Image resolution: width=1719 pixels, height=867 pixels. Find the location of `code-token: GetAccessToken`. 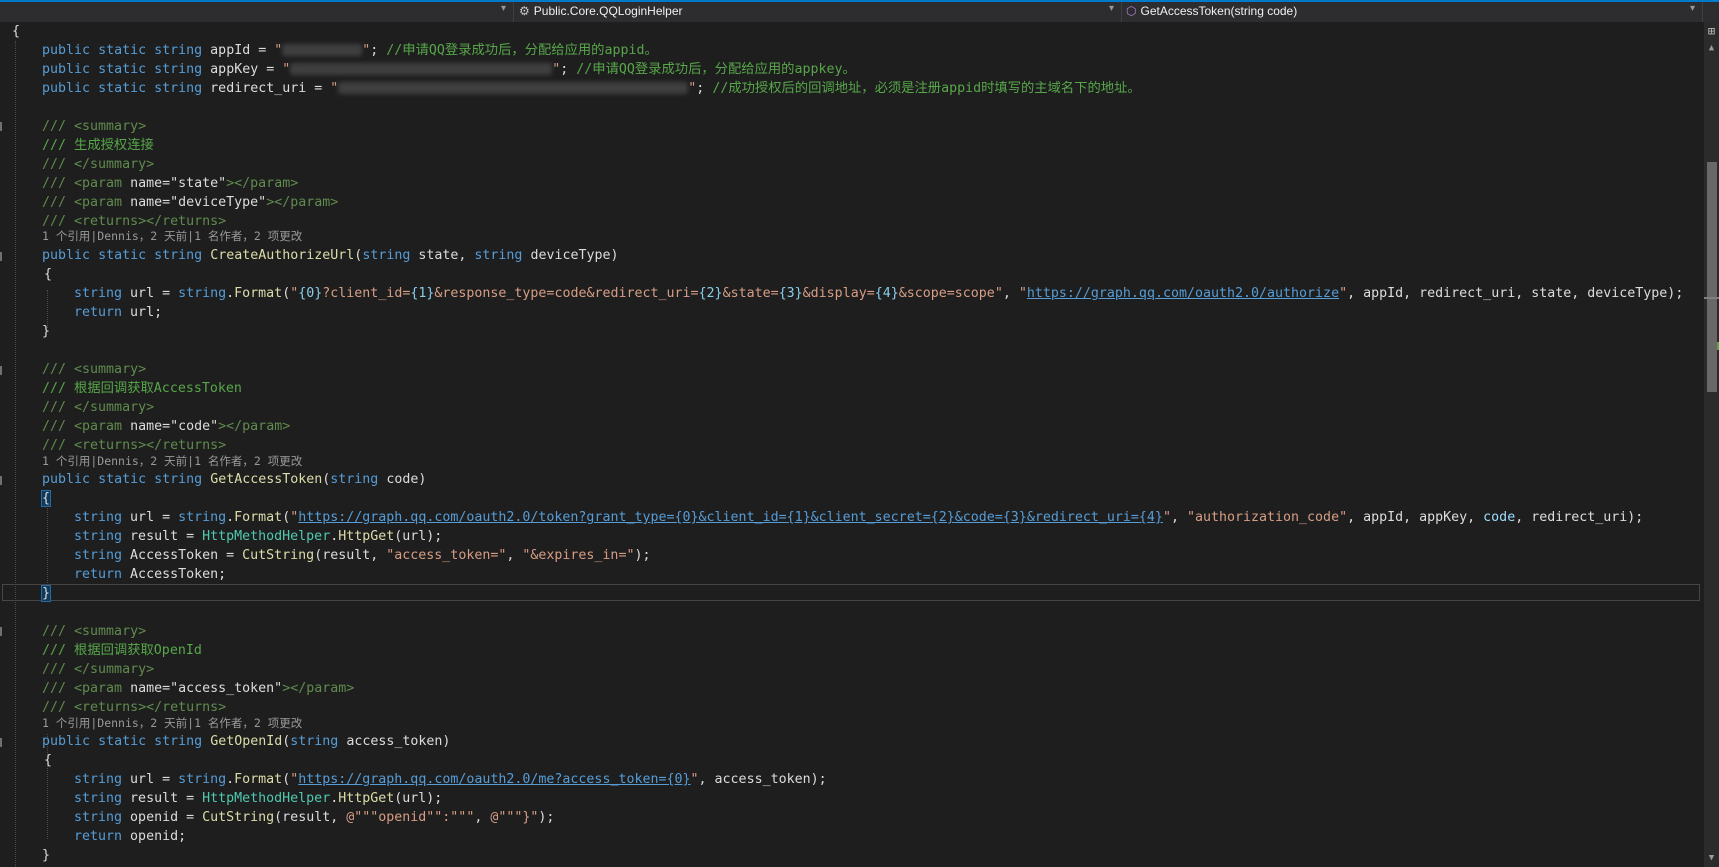

code-token: GetAccessToken is located at coordinates (266, 479).